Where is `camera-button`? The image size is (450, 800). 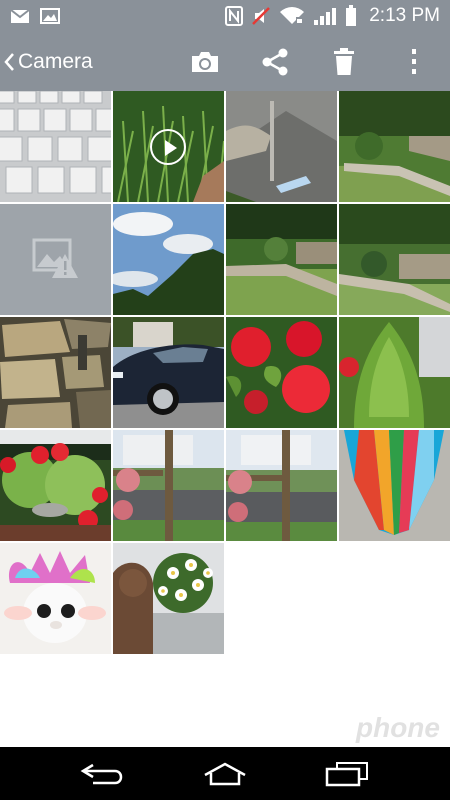
camera-button is located at coordinates (205, 62).